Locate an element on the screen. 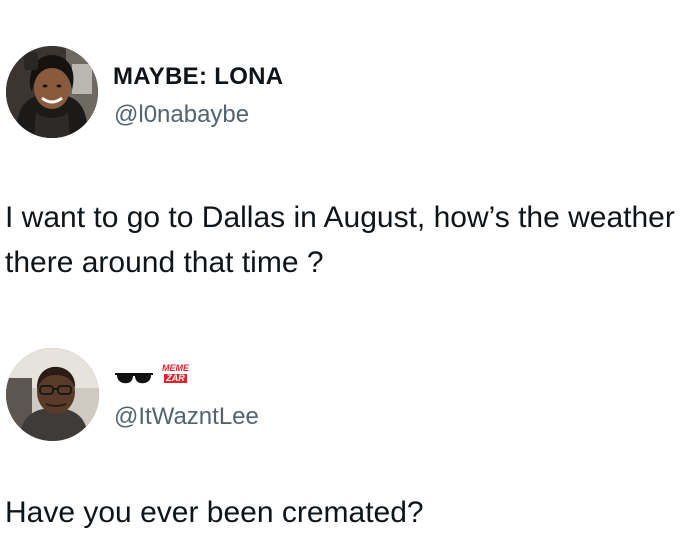  display-name-emoji is located at coordinates (134, 378).